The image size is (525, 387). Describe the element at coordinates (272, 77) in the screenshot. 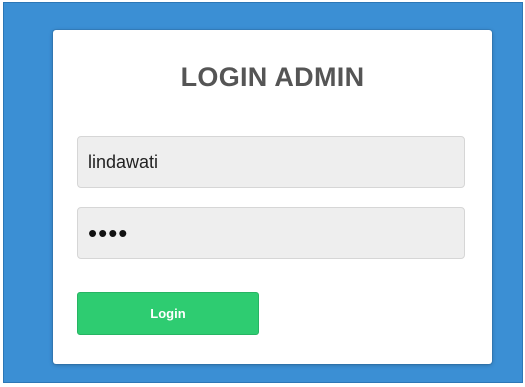

I see `login-title: LOGIN ADMIN` at that location.